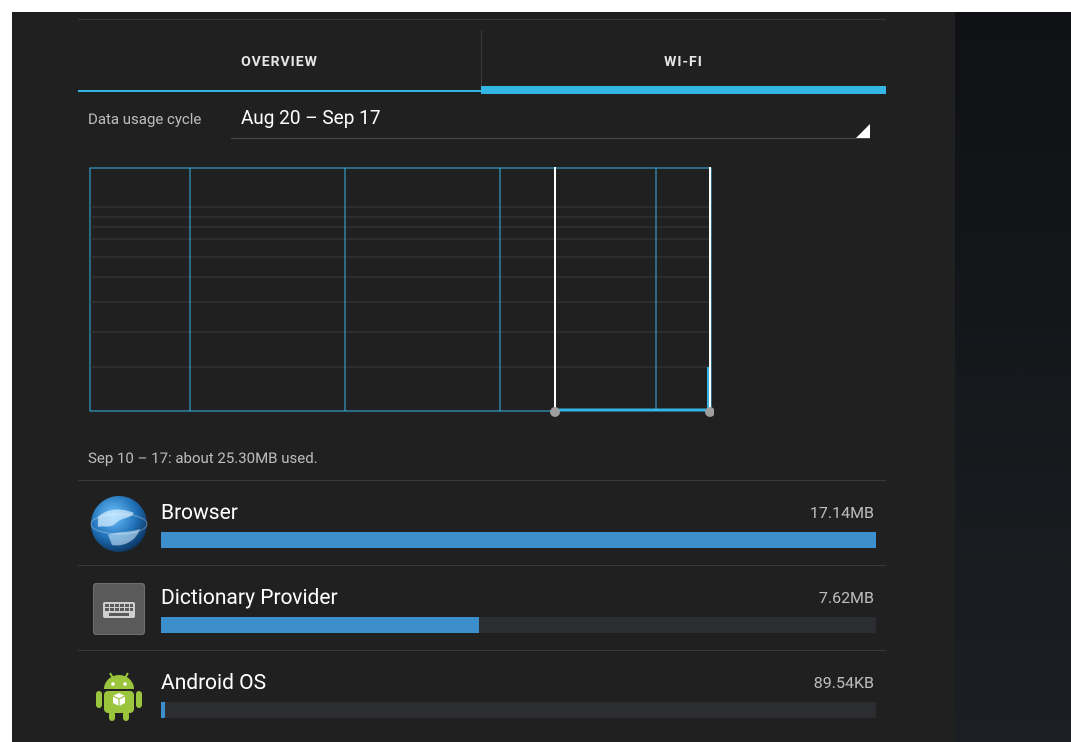 The image size is (1071, 742). Describe the element at coordinates (279, 91) in the screenshot. I see `tab-indicator-line` at that location.